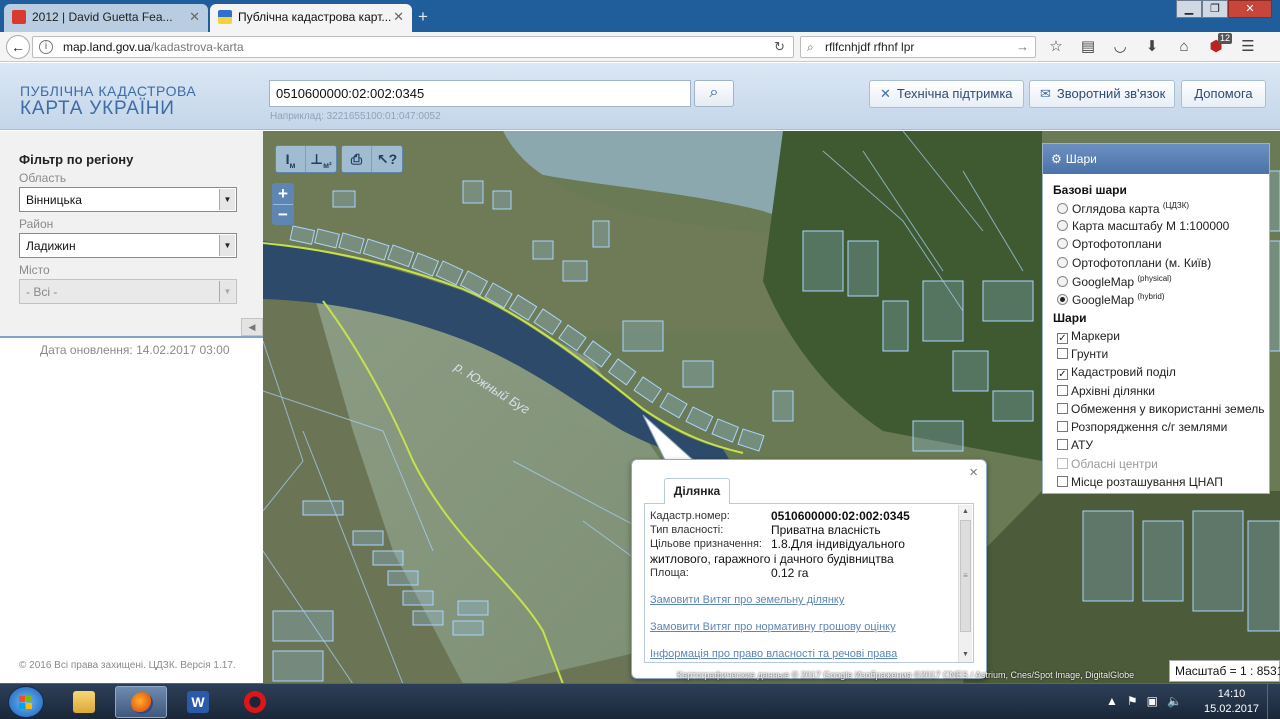  What do you see at coordinates (423, 17) in the screenshot?
I see `new-tab-button: +` at bounding box center [423, 17].